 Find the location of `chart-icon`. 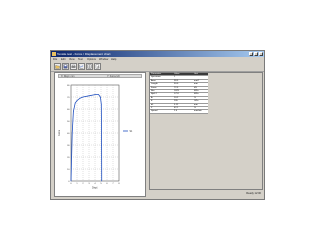

chart-icon is located at coordinates (81, 66).